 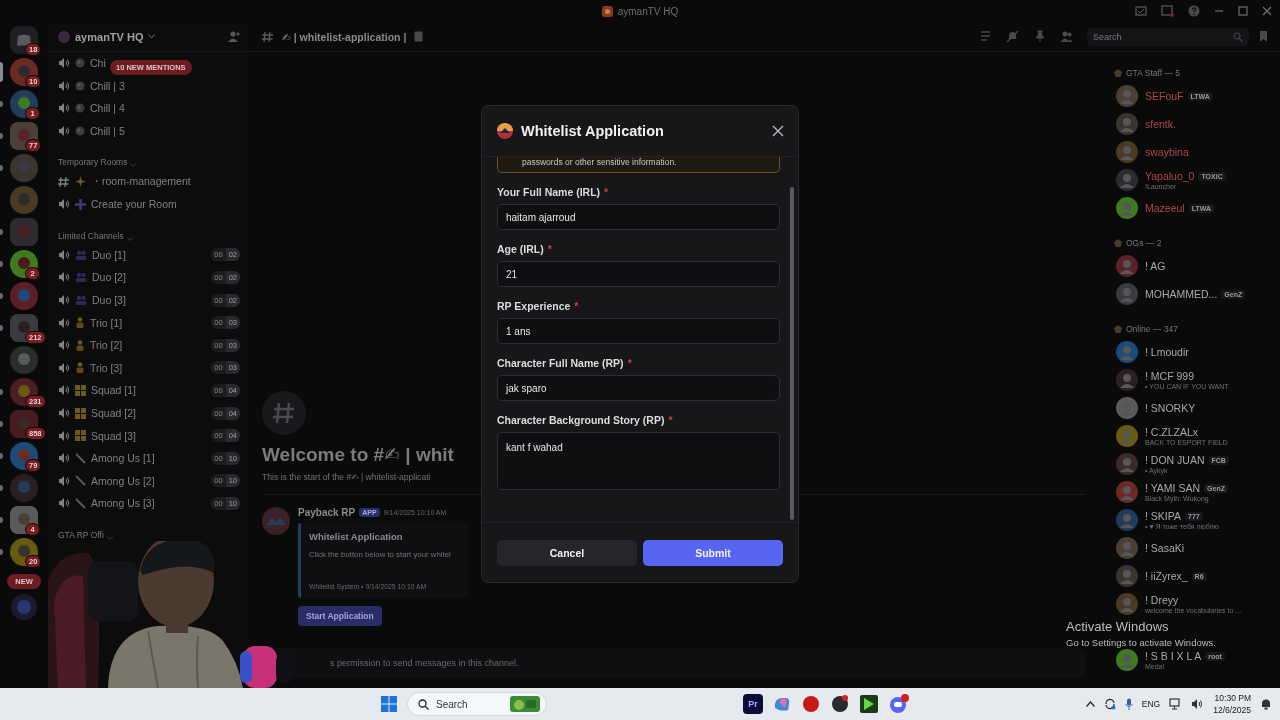 I want to click on add-member-icon, so click(x=234, y=36).